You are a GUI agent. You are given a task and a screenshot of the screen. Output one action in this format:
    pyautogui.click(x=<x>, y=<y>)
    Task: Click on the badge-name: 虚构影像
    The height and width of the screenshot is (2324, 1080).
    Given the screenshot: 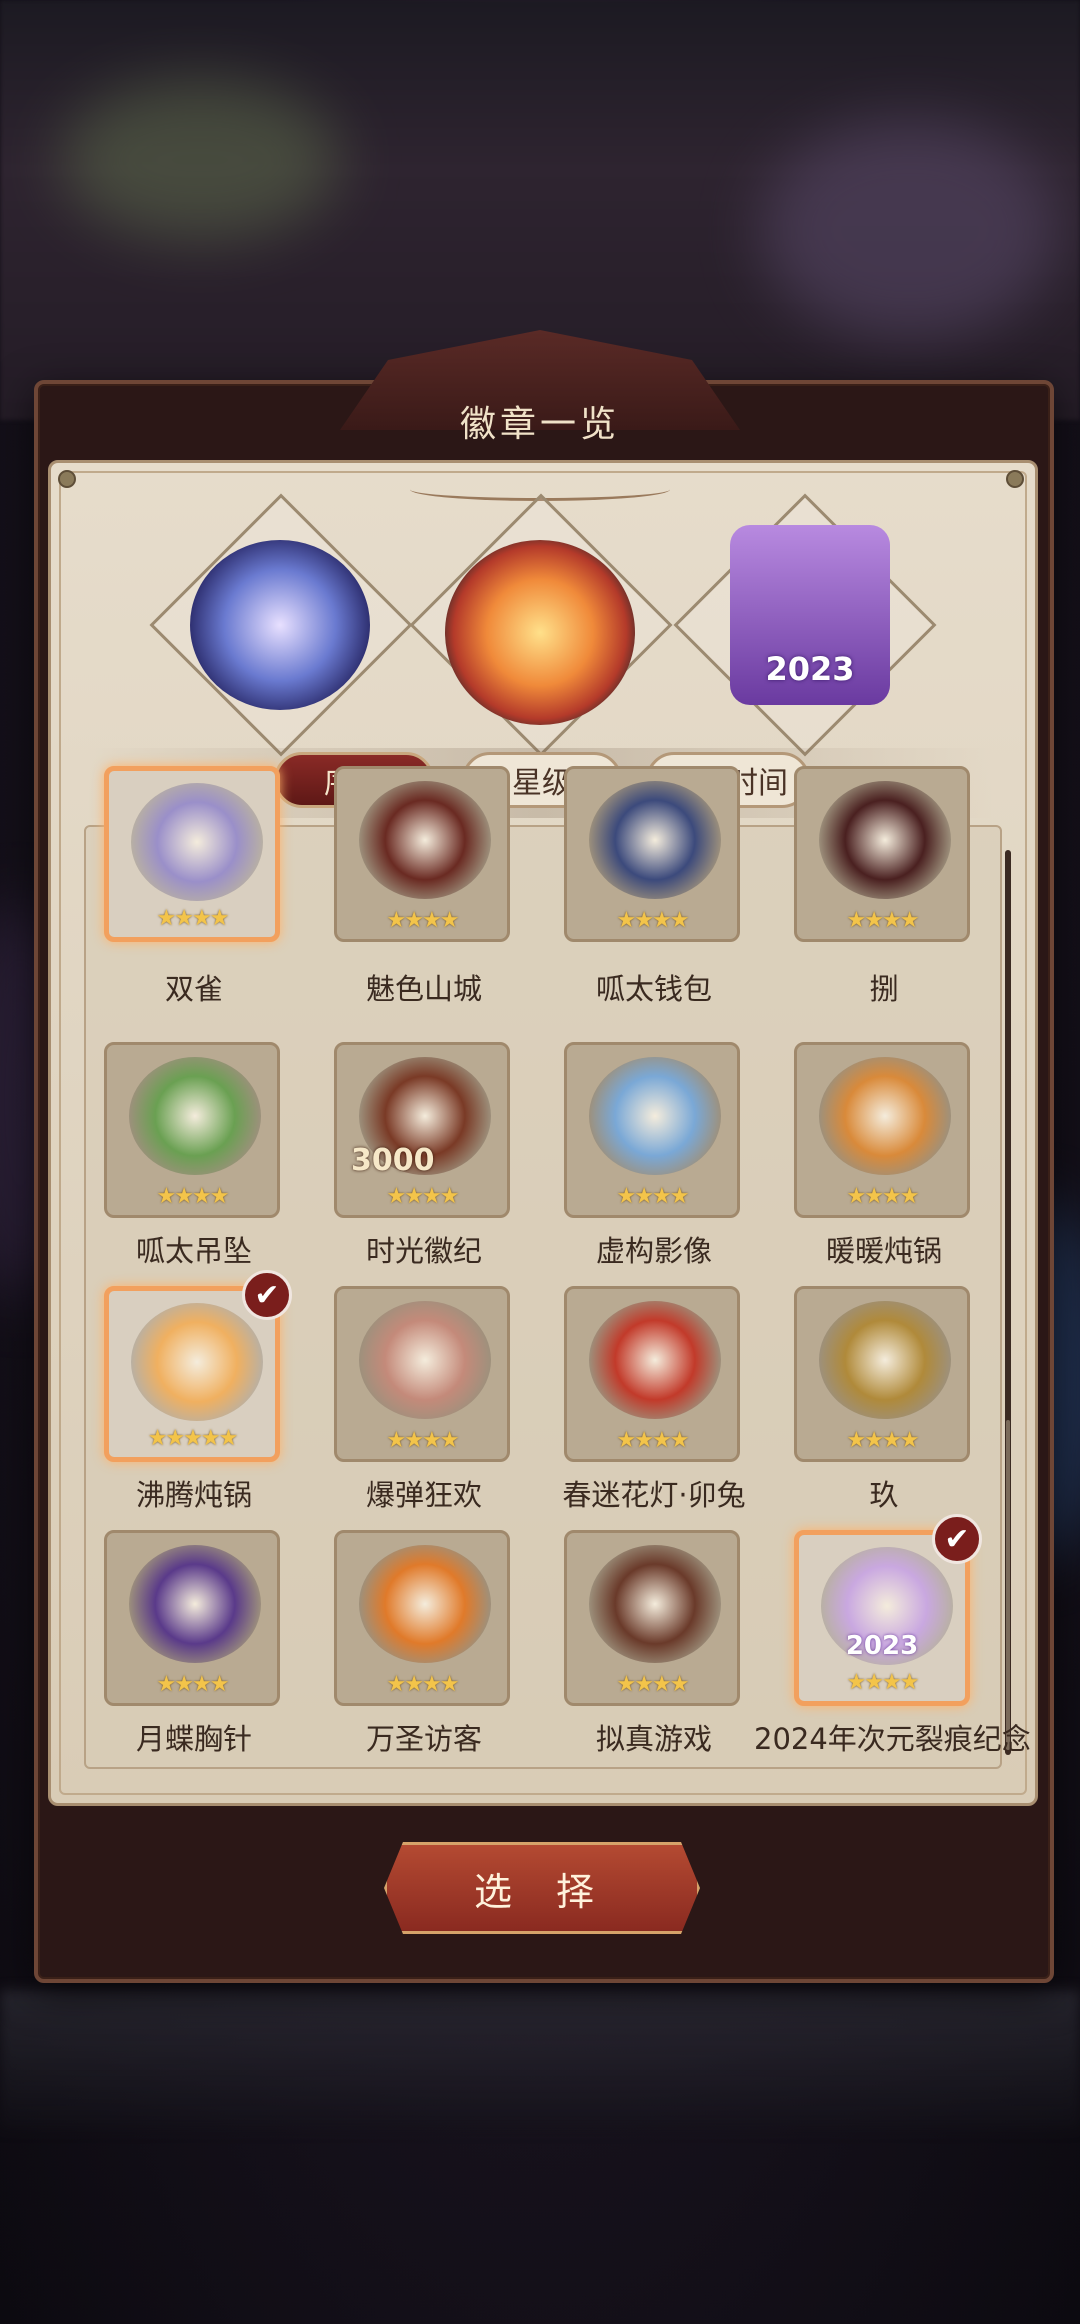 What is the action you would take?
    pyautogui.click(x=653, y=1251)
    